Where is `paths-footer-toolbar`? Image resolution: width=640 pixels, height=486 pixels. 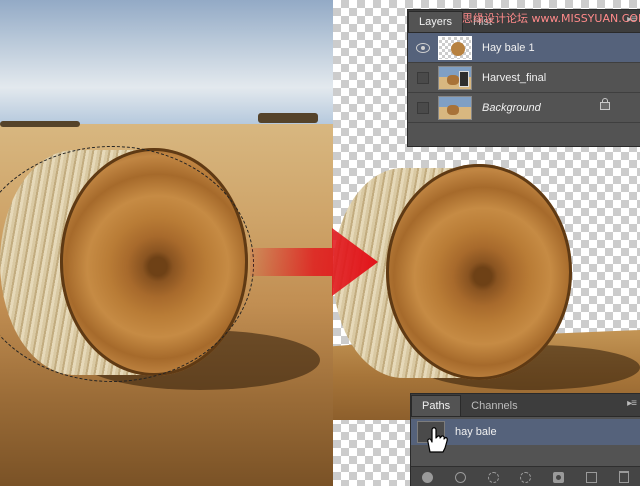
paths-footer-toolbar is located at coordinates (525, 476).